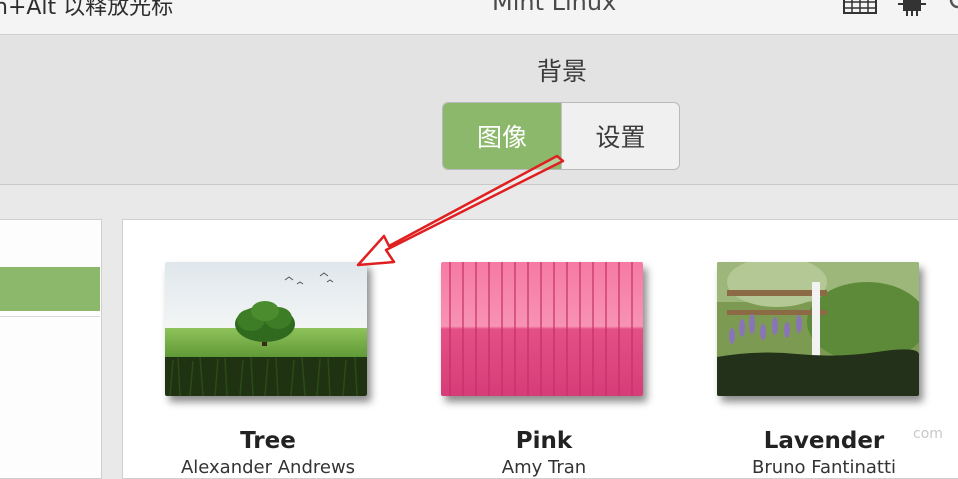 The image size is (958, 479). What do you see at coordinates (824, 467) in the screenshot?
I see `wallpaper-author: Bruno Fantinatti` at bounding box center [824, 467].